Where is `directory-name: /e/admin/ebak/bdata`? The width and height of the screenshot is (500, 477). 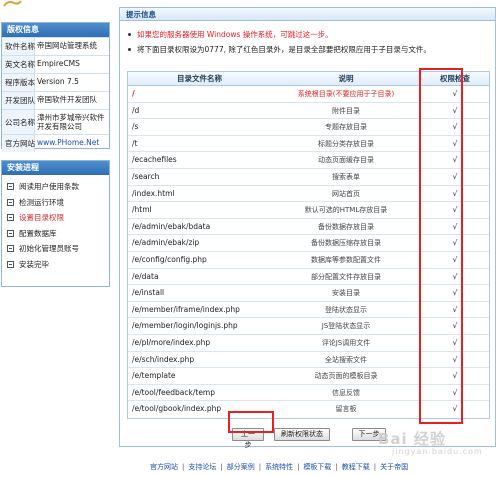 directory-name: /e/admin/ebak/bdata is located at coordinates (171, 226).